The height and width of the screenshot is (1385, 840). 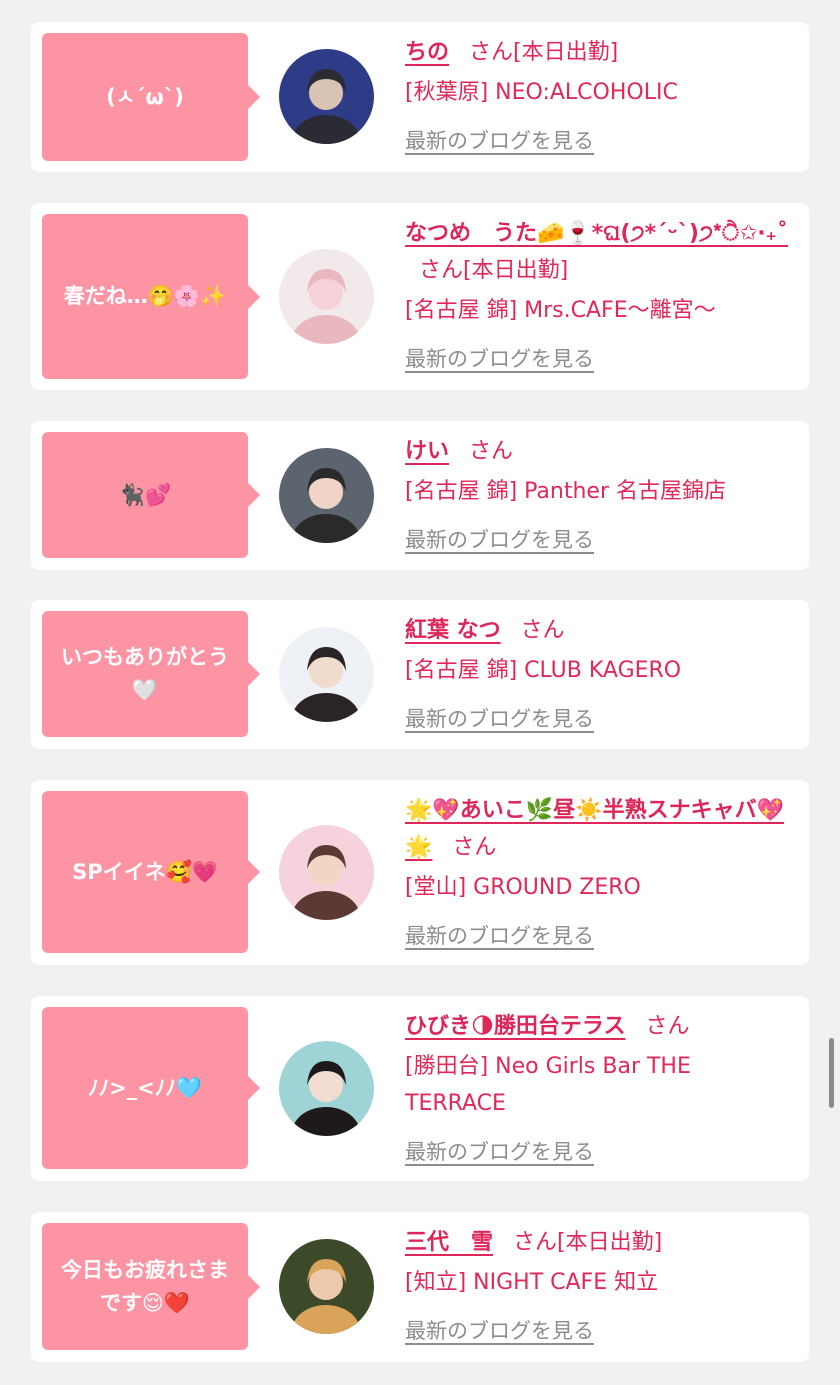 What do you see at coordinates (145, 1302) in the screenshot?
I see `message-line: です😌❤️` at bounding box center [145, 1302].